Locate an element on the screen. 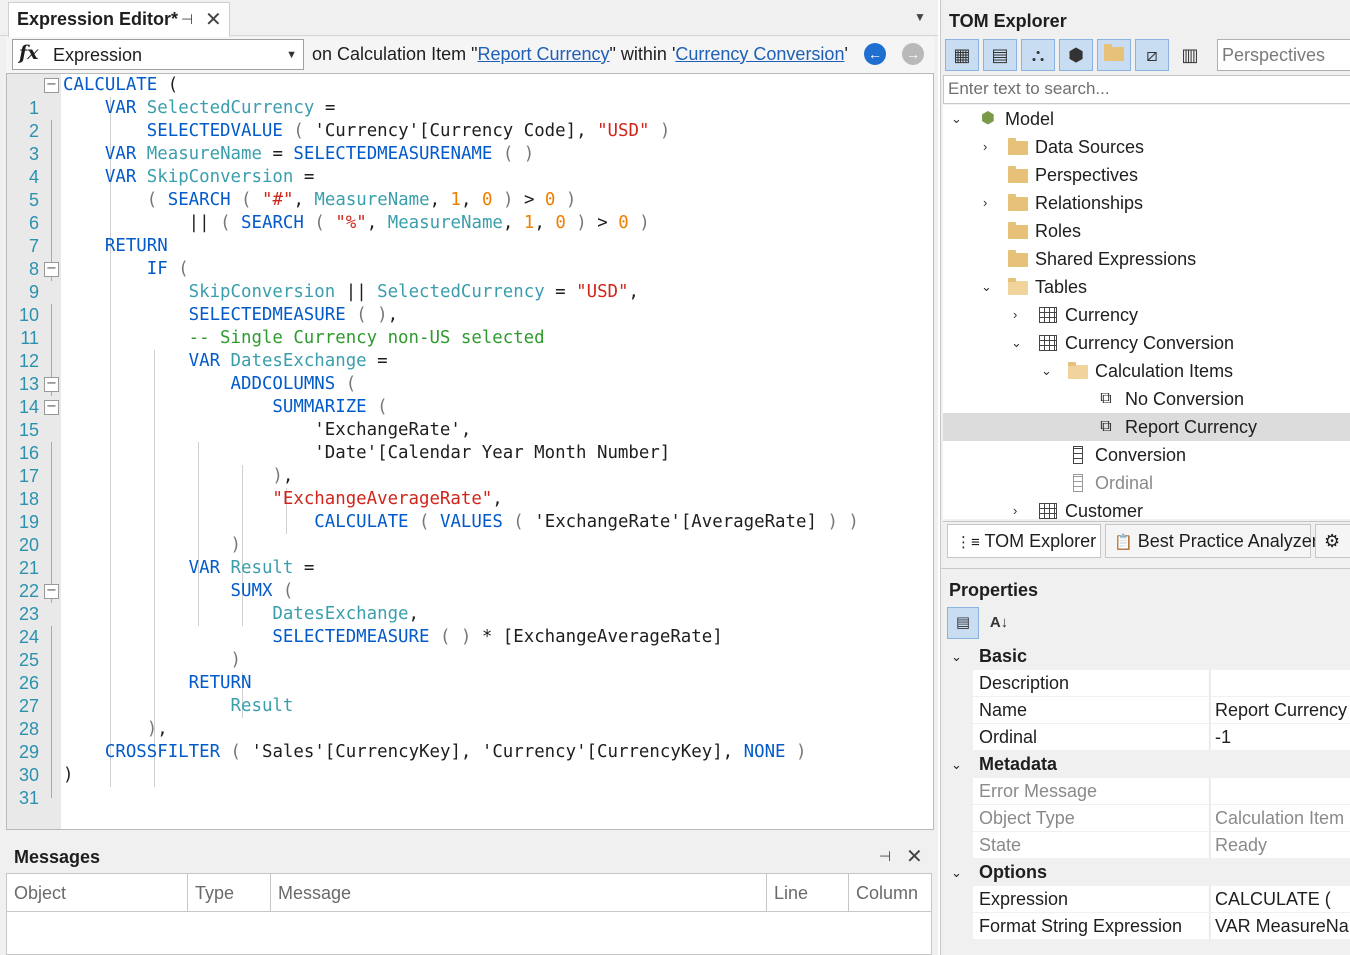 This screenshot has height=955, width=1350. tree-item-ordinal: Ordinal is located at coordinates (1146, 483).